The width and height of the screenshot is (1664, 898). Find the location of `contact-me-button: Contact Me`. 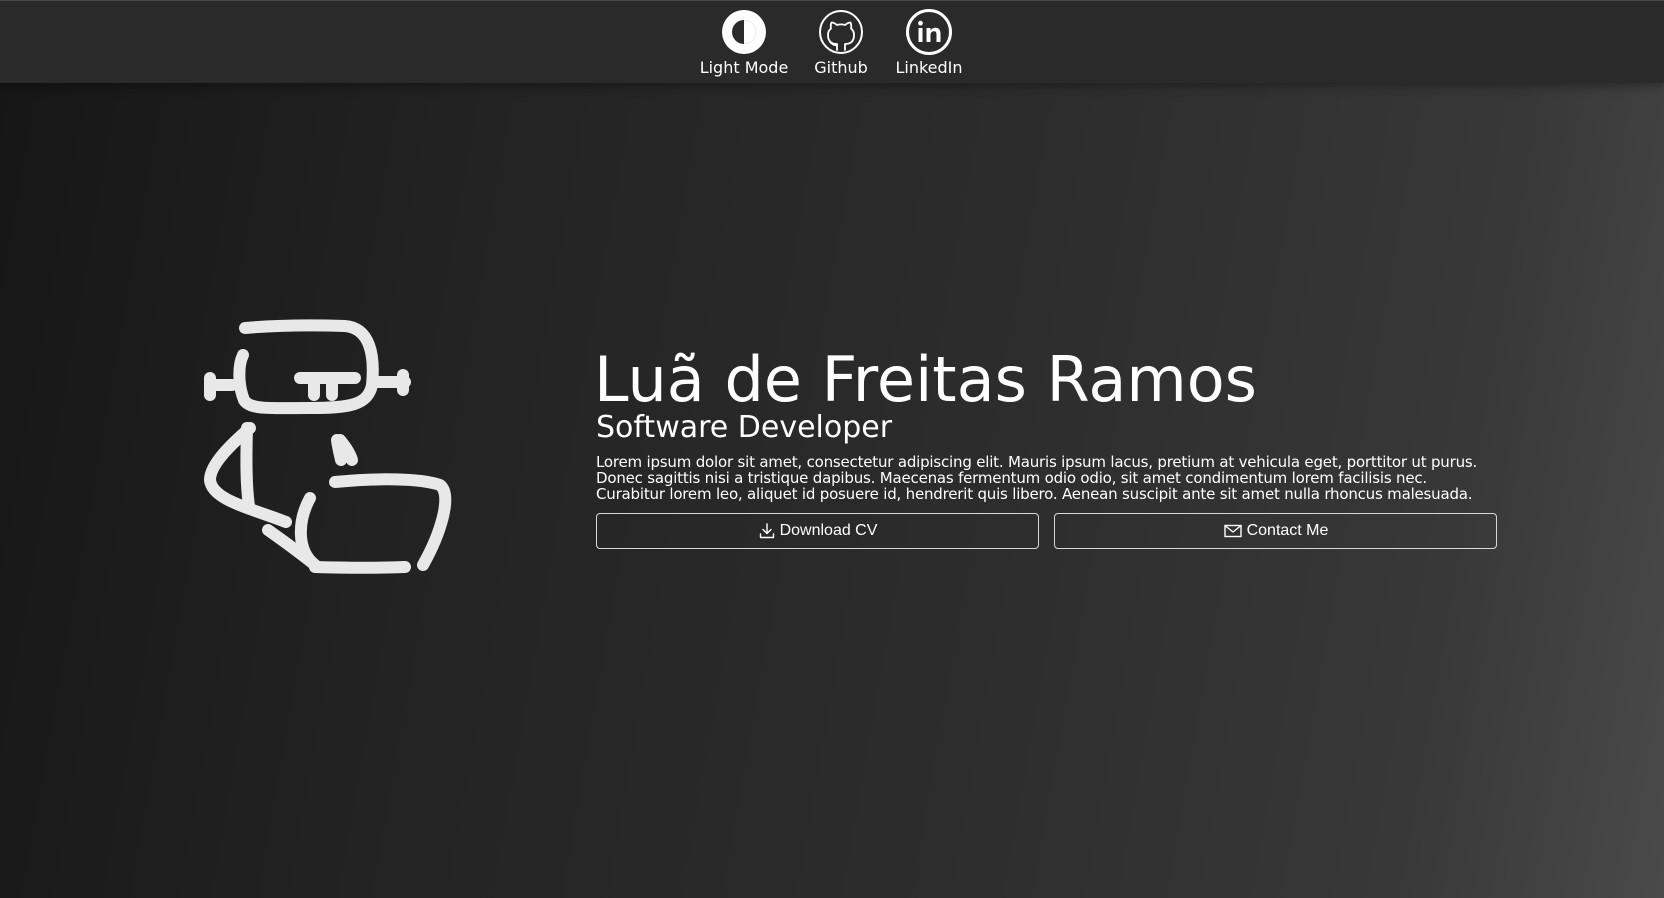

contact-me-button: Contact Me is located at coordinates (1275, 531).